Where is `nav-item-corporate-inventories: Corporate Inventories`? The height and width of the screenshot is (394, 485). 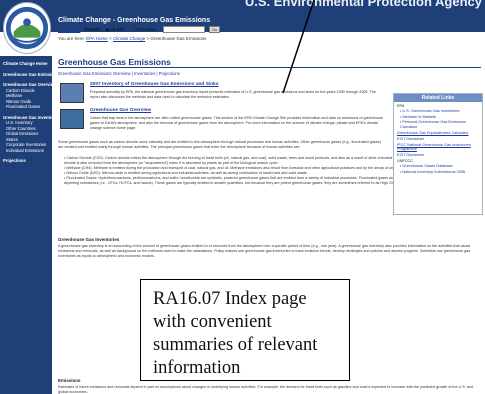 nav-item-corporate-inventories: Corporate Inventories is located at coordinates (26, 145).